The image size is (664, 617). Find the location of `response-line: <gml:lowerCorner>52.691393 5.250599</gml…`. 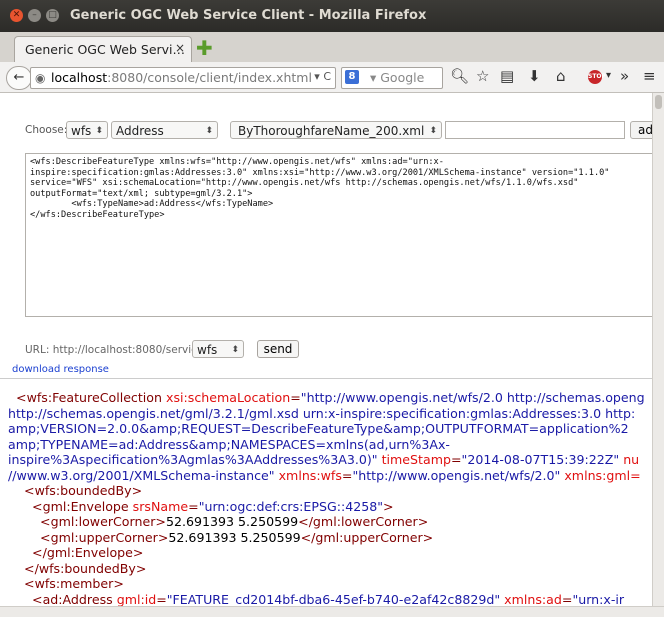

response-line: <gml:lowerCorner>52.691393 5.250599</gml… is located at coordinates (322, 522).